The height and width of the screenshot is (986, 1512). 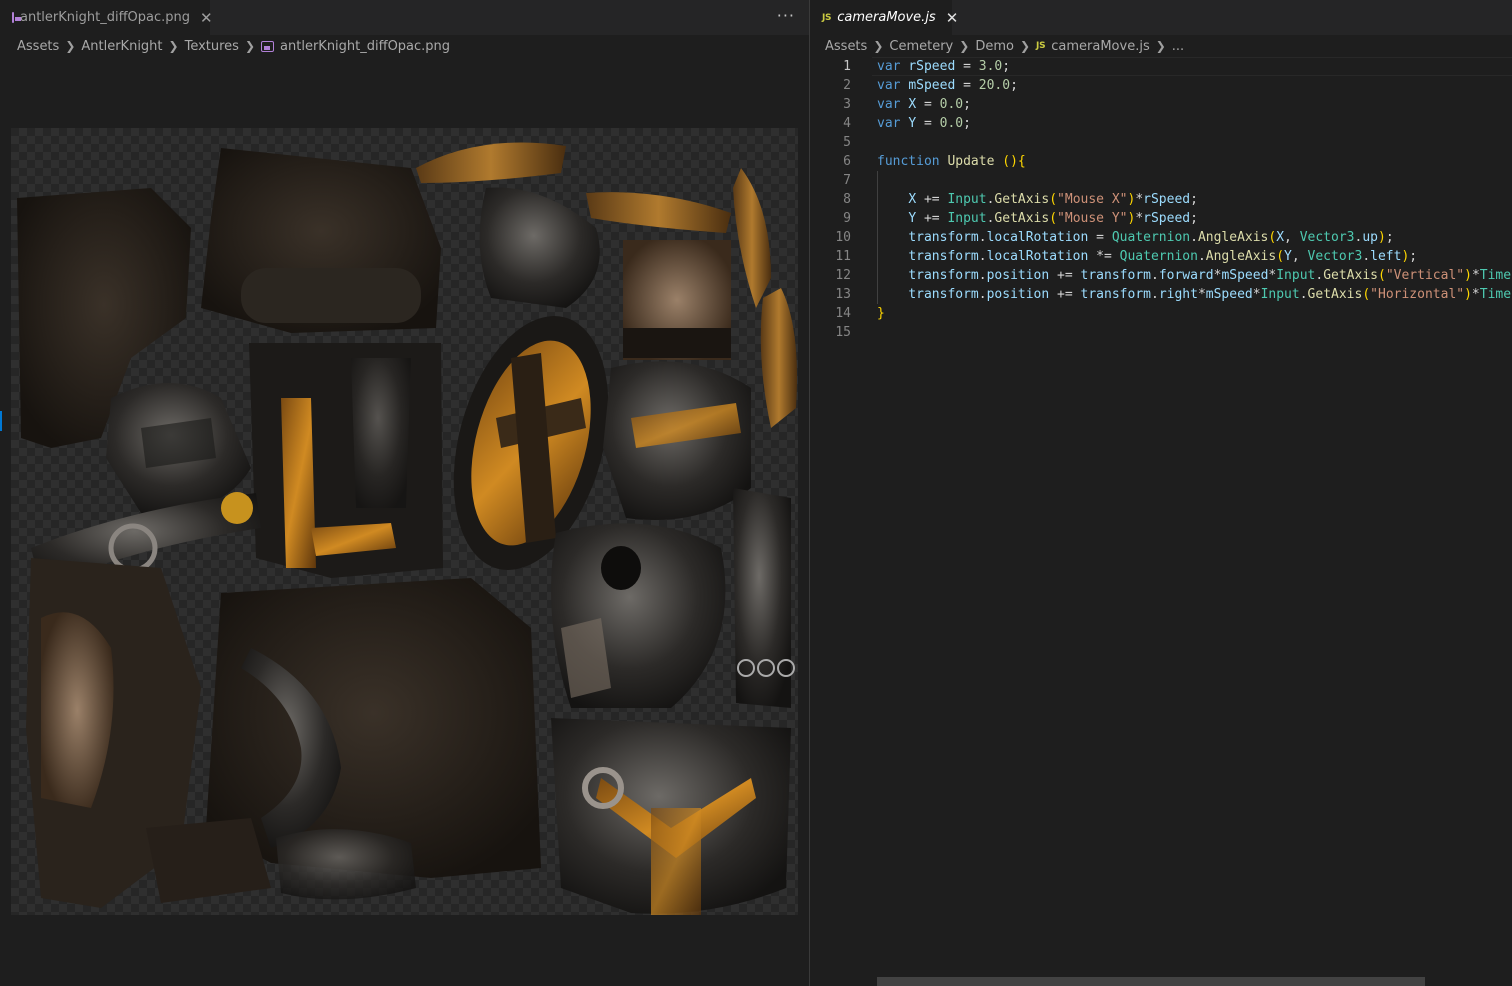 What do you see at coordinates (847, 180) in the screenshot?
I see `line-number: 7` at bounding box center [847, 180].